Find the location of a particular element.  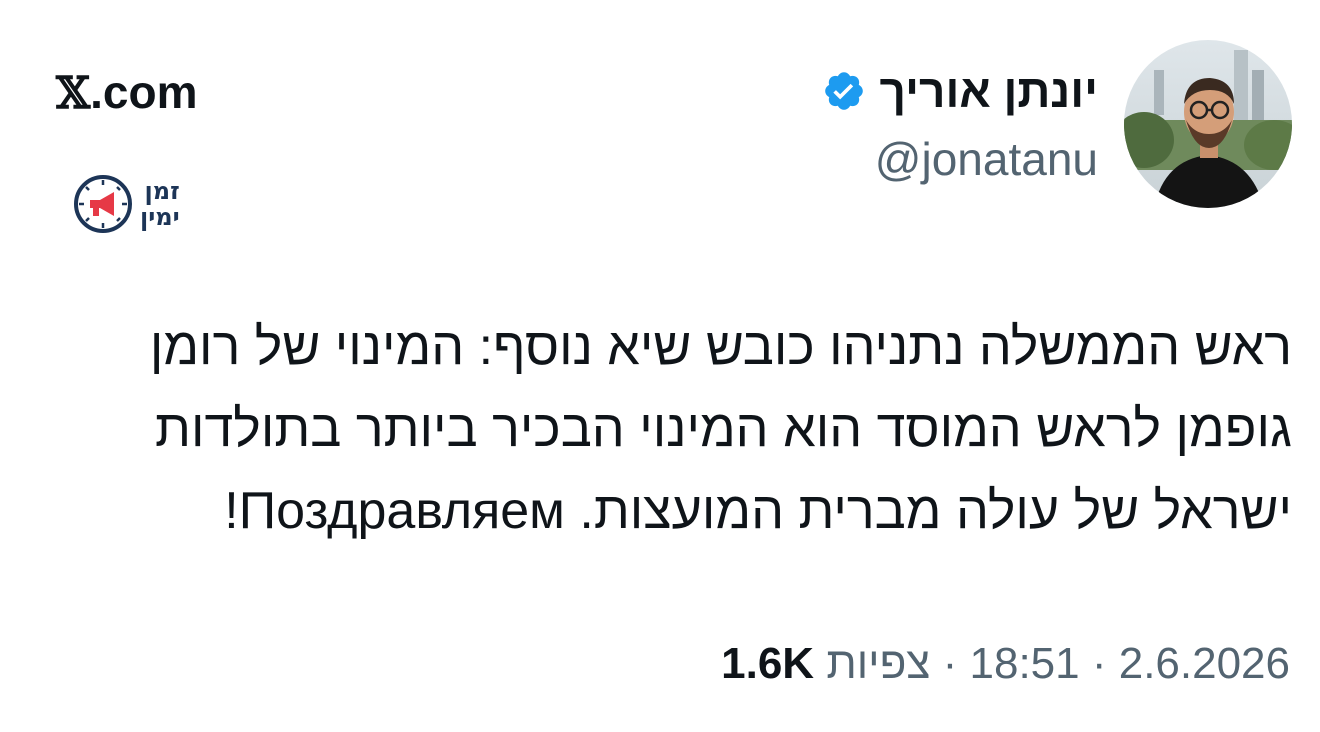

avatar is located at coordinates (1208, 124).